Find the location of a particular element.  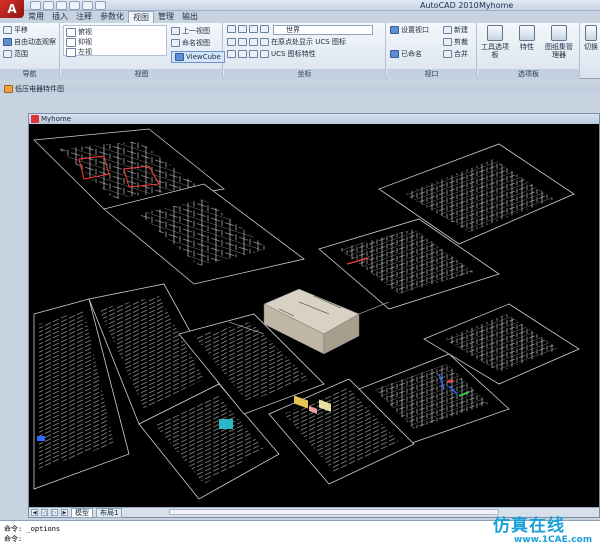

plot-icon is located at coordinates (100, 5).